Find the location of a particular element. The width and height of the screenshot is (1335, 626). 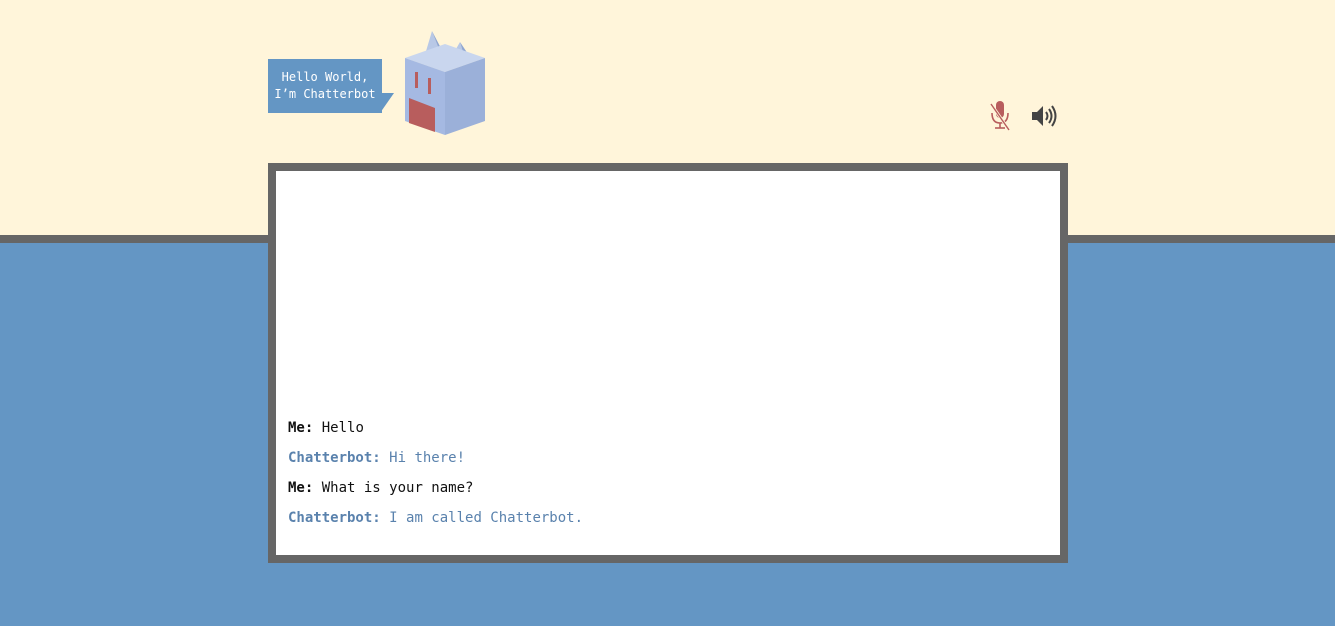

chat-message: Chatterbot: I am called Chatterbot. is located at coordinates (668, 518).